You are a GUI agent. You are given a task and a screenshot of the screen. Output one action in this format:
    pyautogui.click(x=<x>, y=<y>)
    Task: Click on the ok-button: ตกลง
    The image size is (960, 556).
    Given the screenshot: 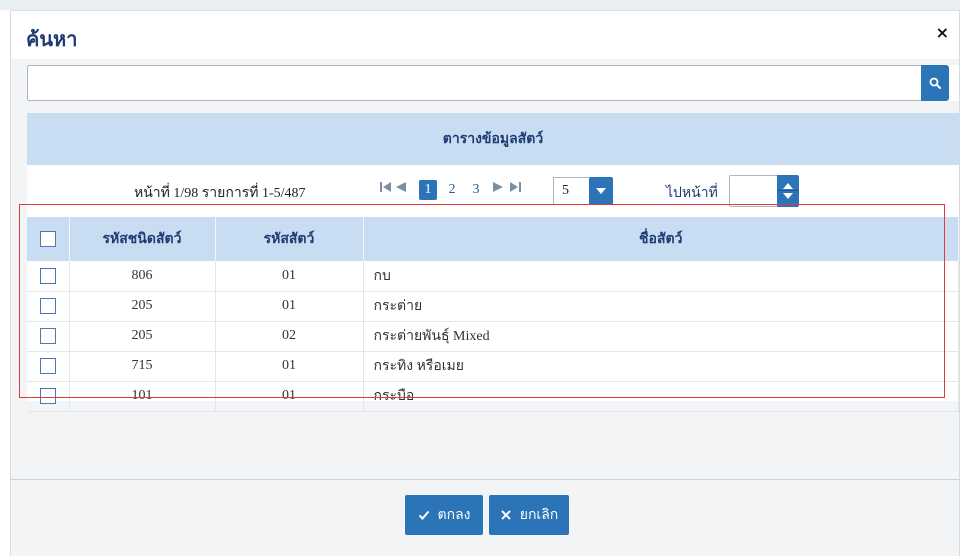 What is the action you would take?
    pyautogui.click(x=444, y=515)
    